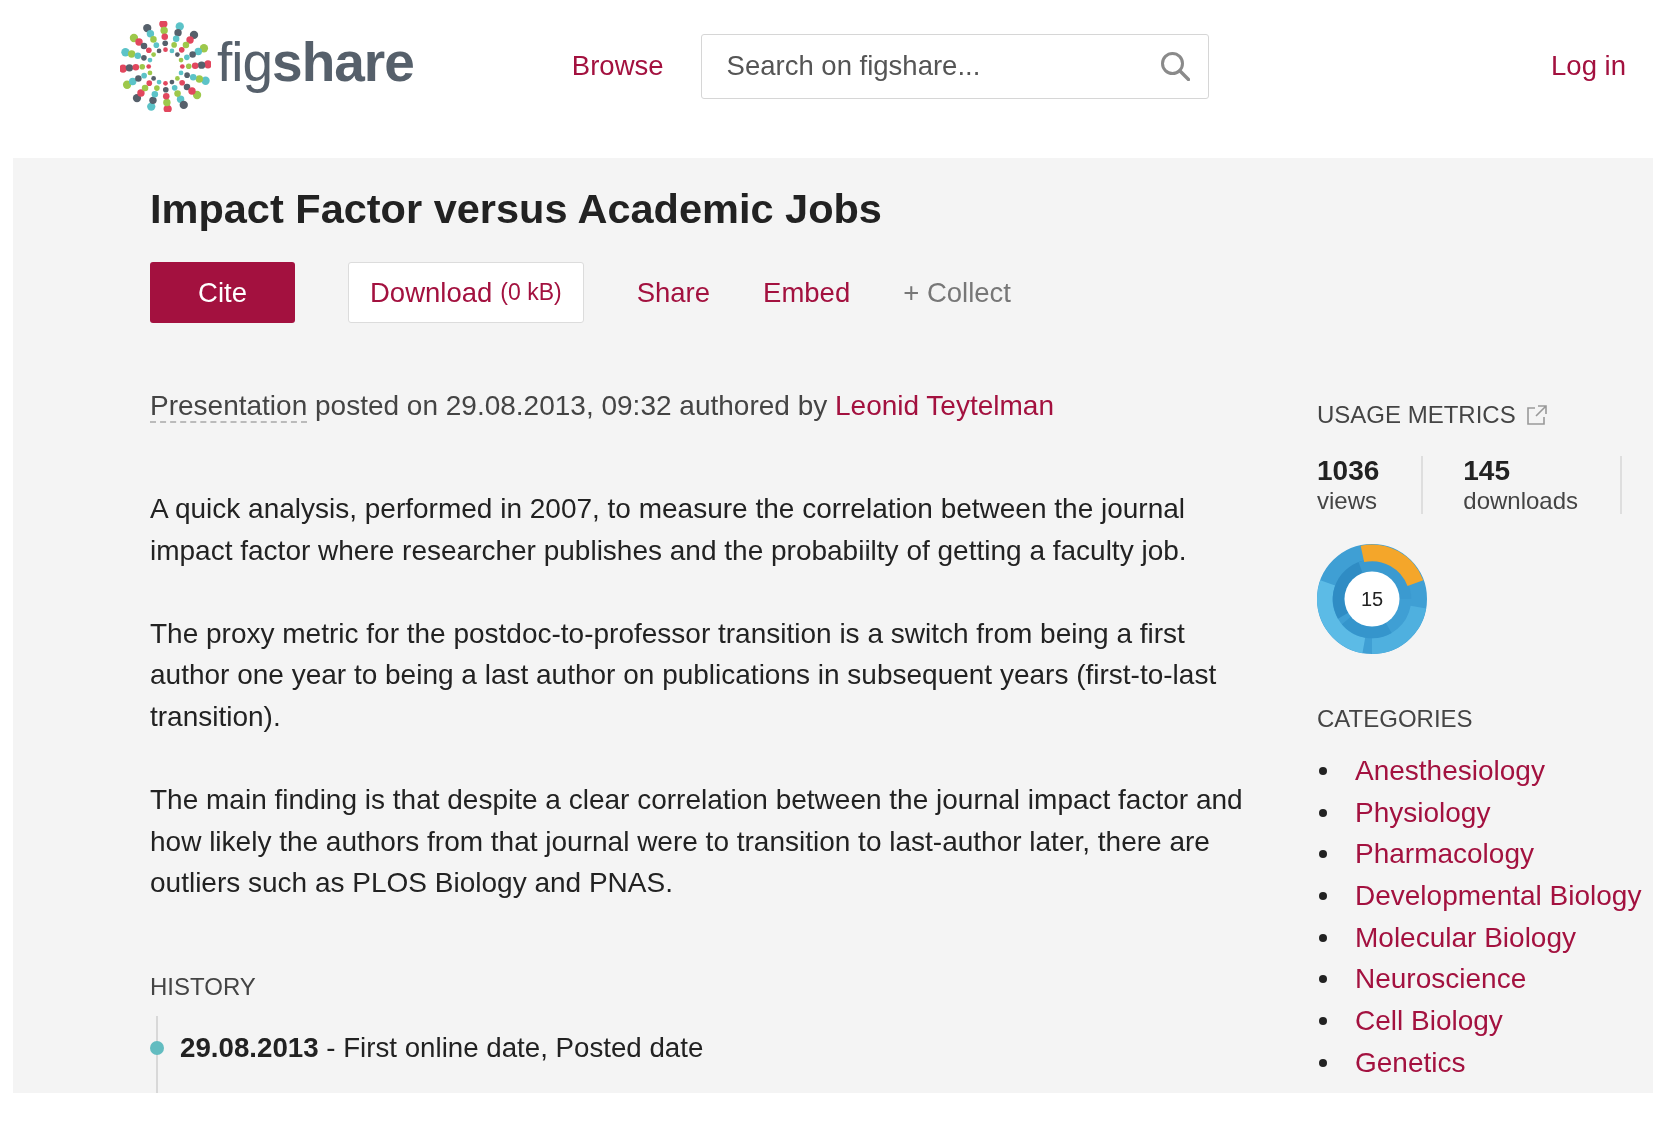  What do you see at coordinates (442, 1047) in the screenshot?
I see `history-entry: 29.08.2013 - First online date, Posted date` at bounding box center [442, 1047].